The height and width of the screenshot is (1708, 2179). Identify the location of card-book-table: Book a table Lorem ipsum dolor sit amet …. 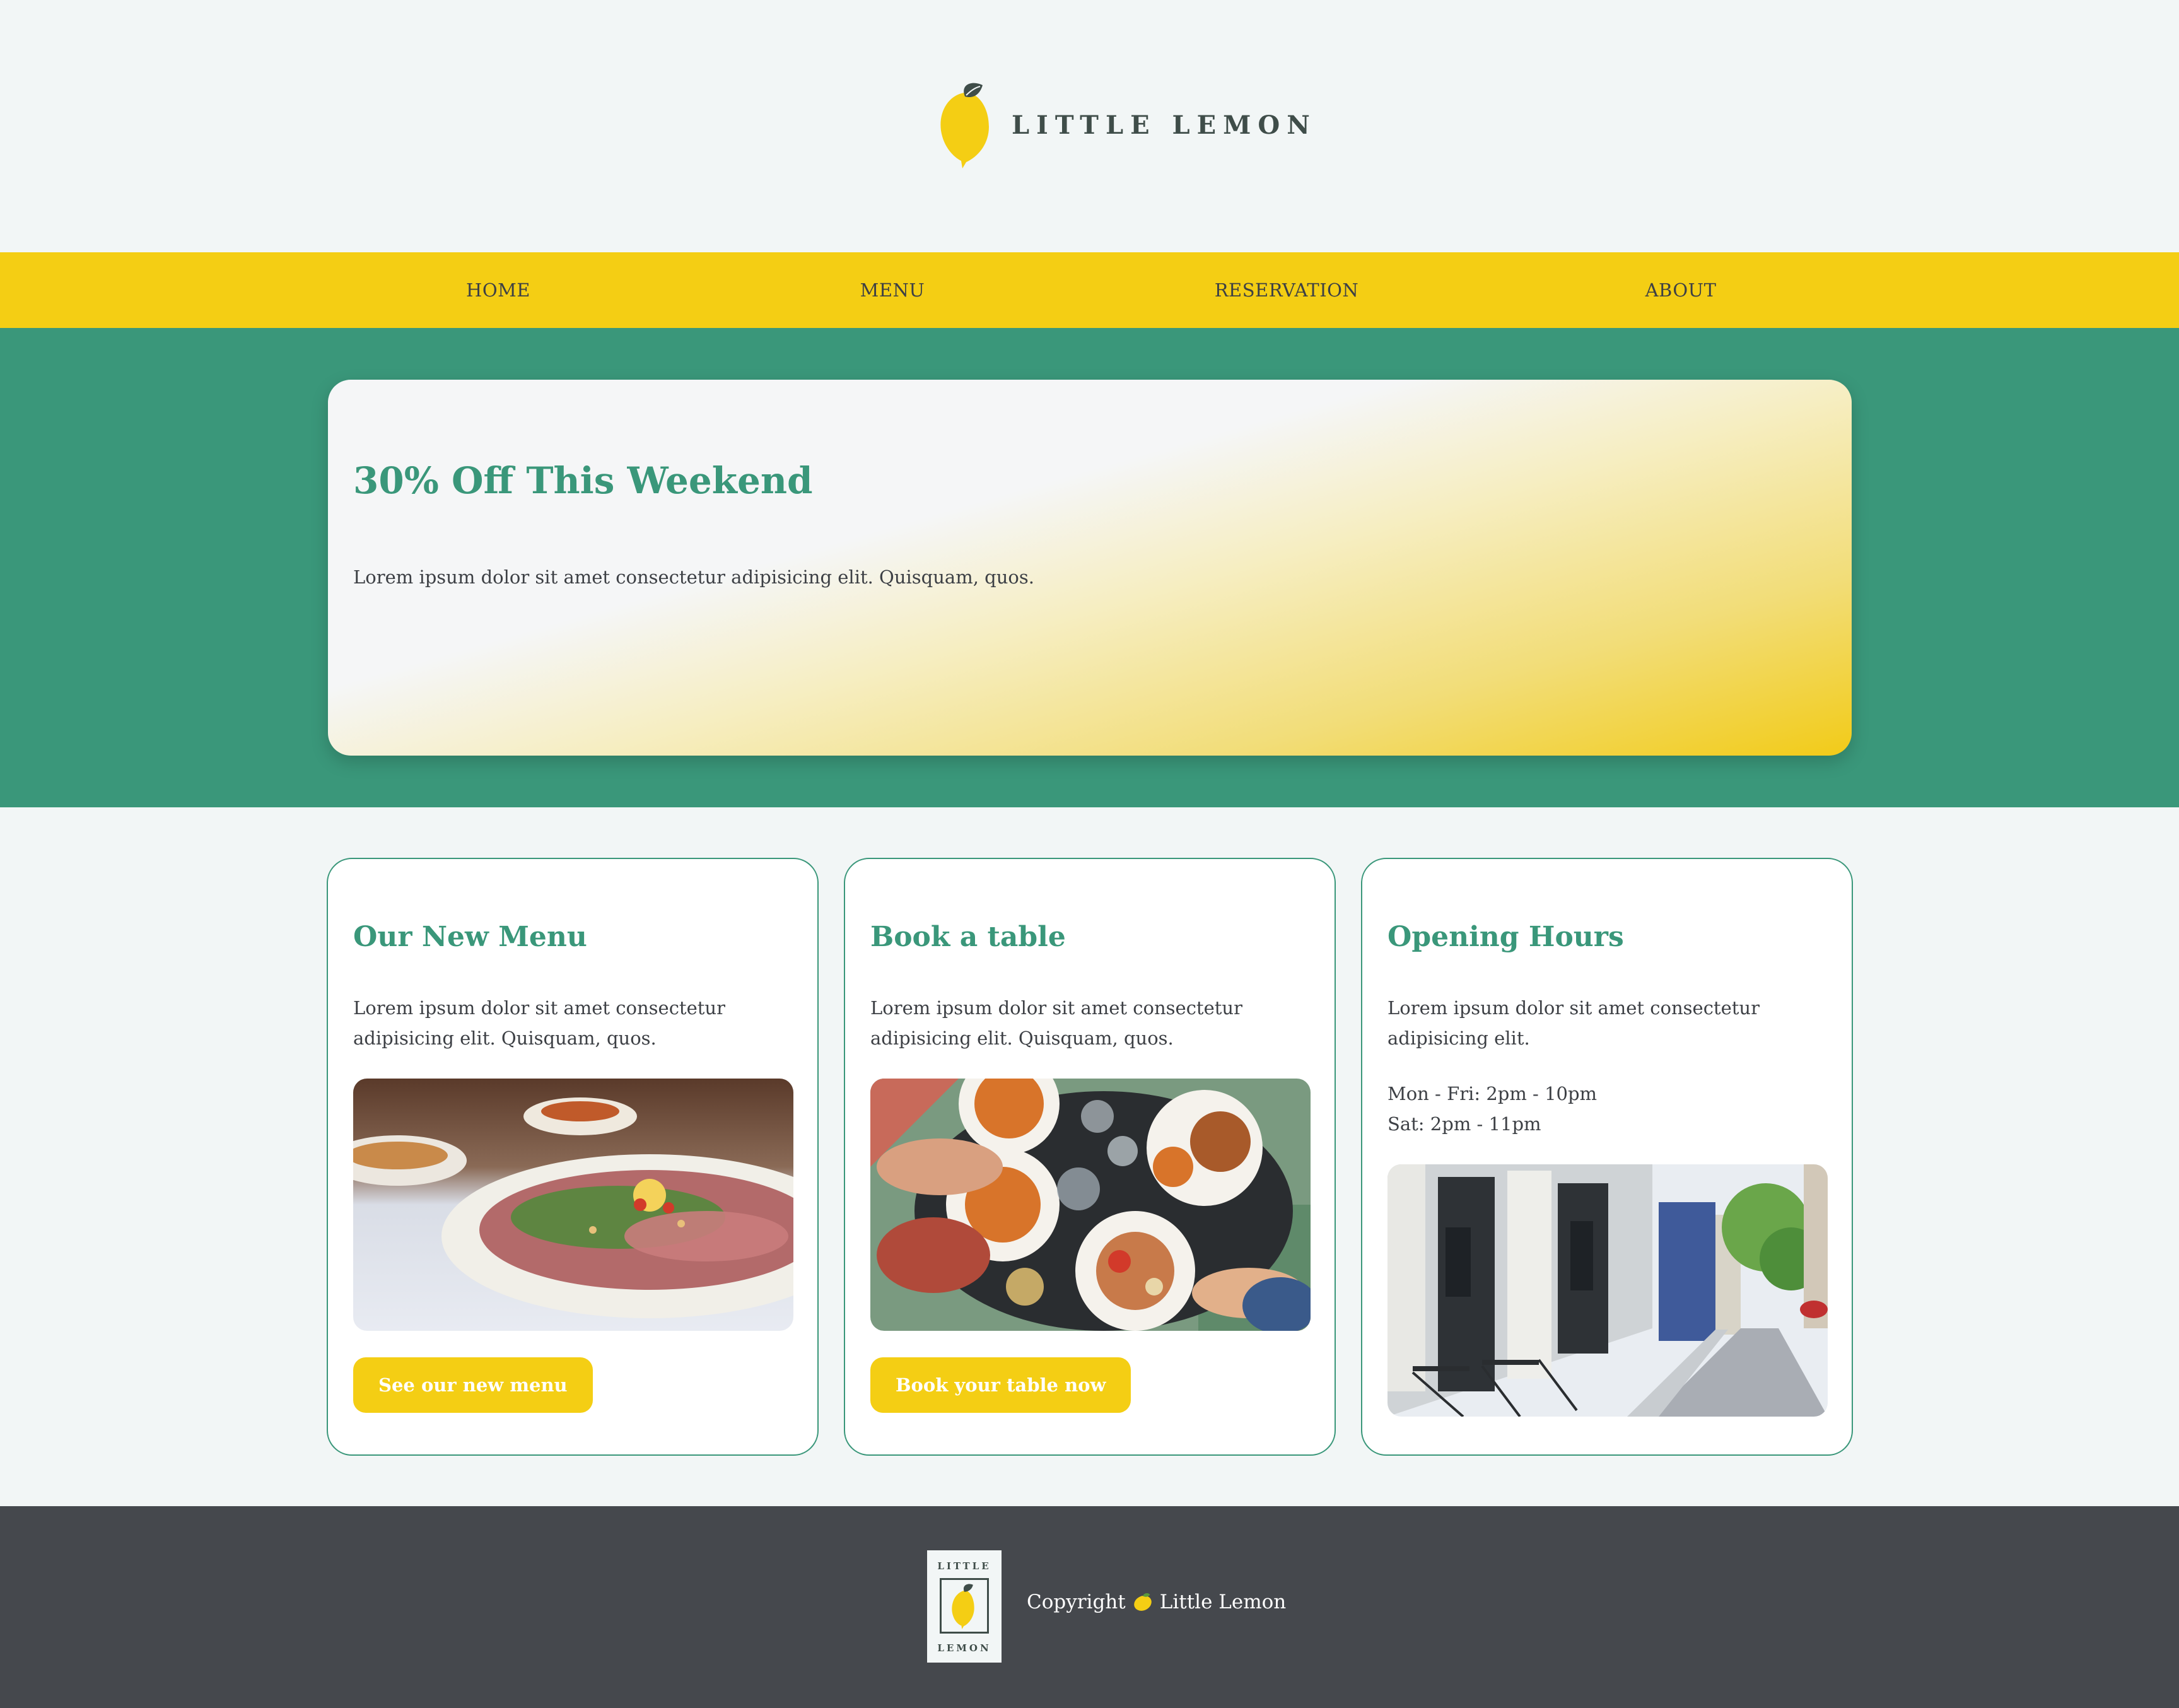
(1090, 1157).